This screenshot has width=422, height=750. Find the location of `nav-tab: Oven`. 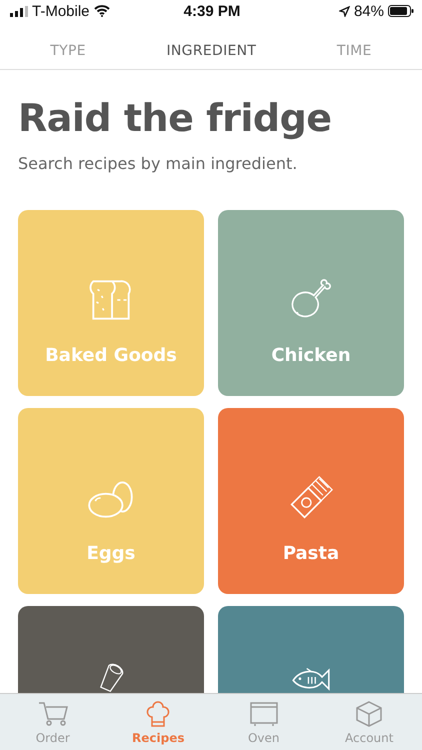

nav-tab: Oven is located at coordinates (263, 722).